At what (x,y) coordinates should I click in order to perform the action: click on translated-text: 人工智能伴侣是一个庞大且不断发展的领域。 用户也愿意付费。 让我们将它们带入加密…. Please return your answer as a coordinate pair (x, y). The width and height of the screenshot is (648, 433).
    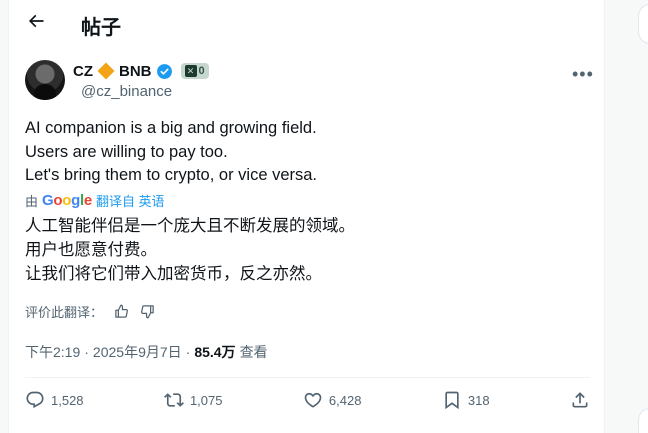
    Looking at the image, I should click on (190, 250).